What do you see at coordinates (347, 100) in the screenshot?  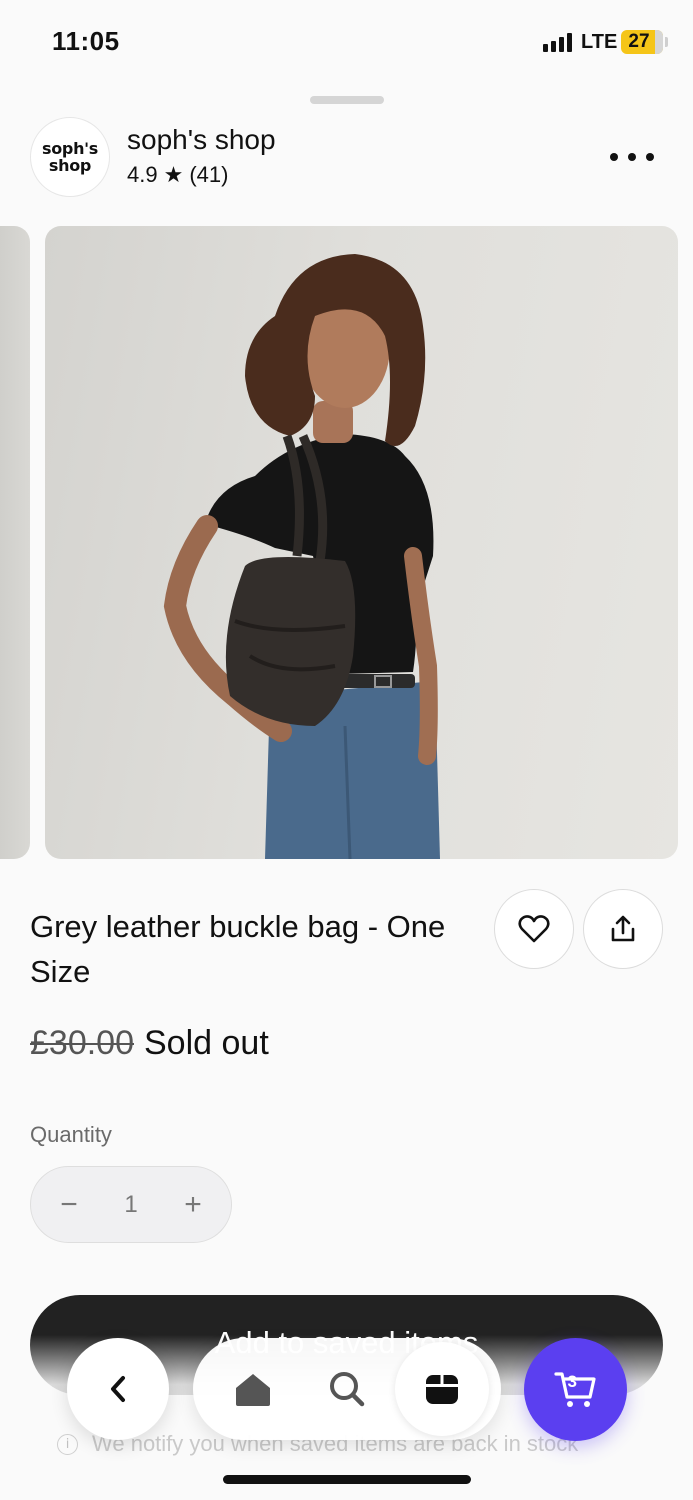 I see `sheet-grabber` at bounding box center [347, 100].